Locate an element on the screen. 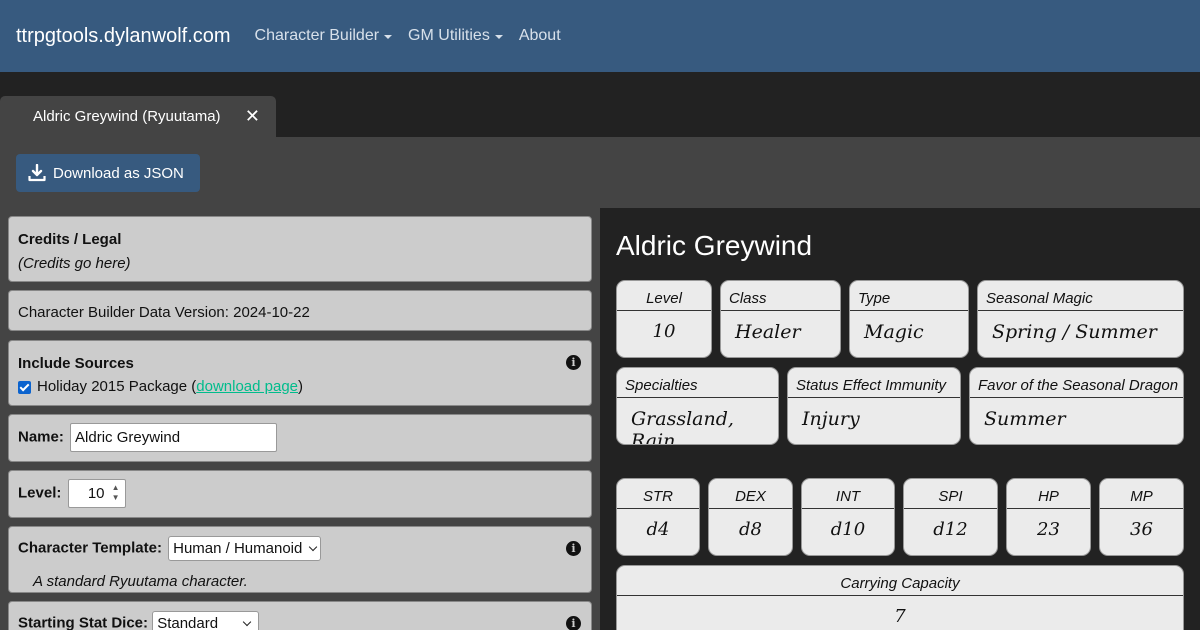  credits-card: Credits / Legal (Credits go here) is located at coordinates (300, 249).